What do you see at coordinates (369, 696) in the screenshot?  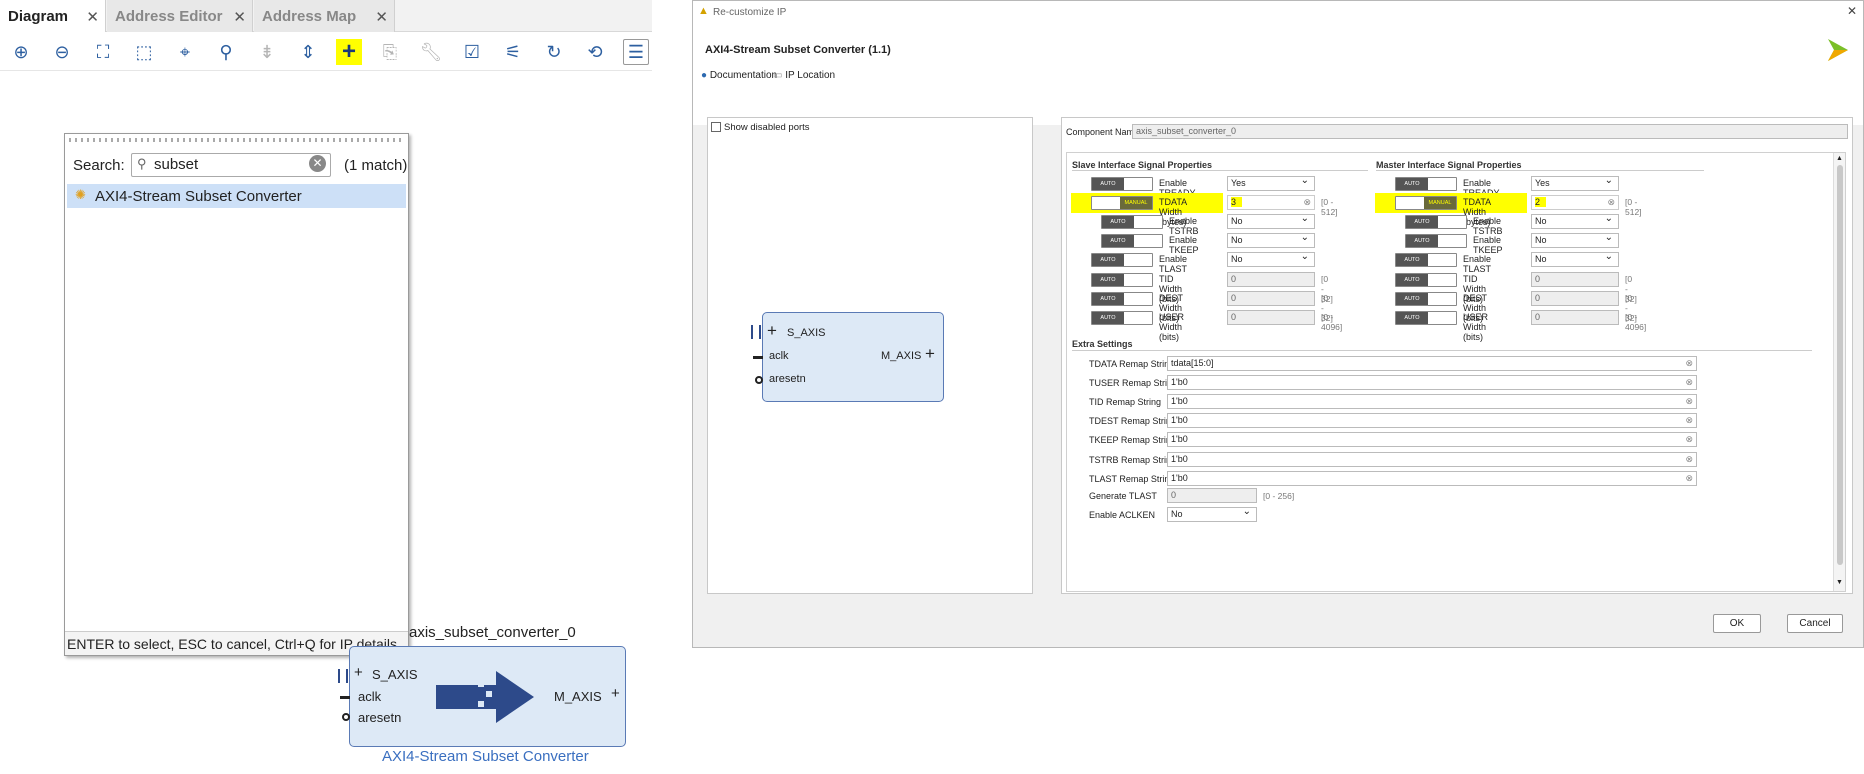 I see `port-aclk: aclk` at bounding box center [369, 696].